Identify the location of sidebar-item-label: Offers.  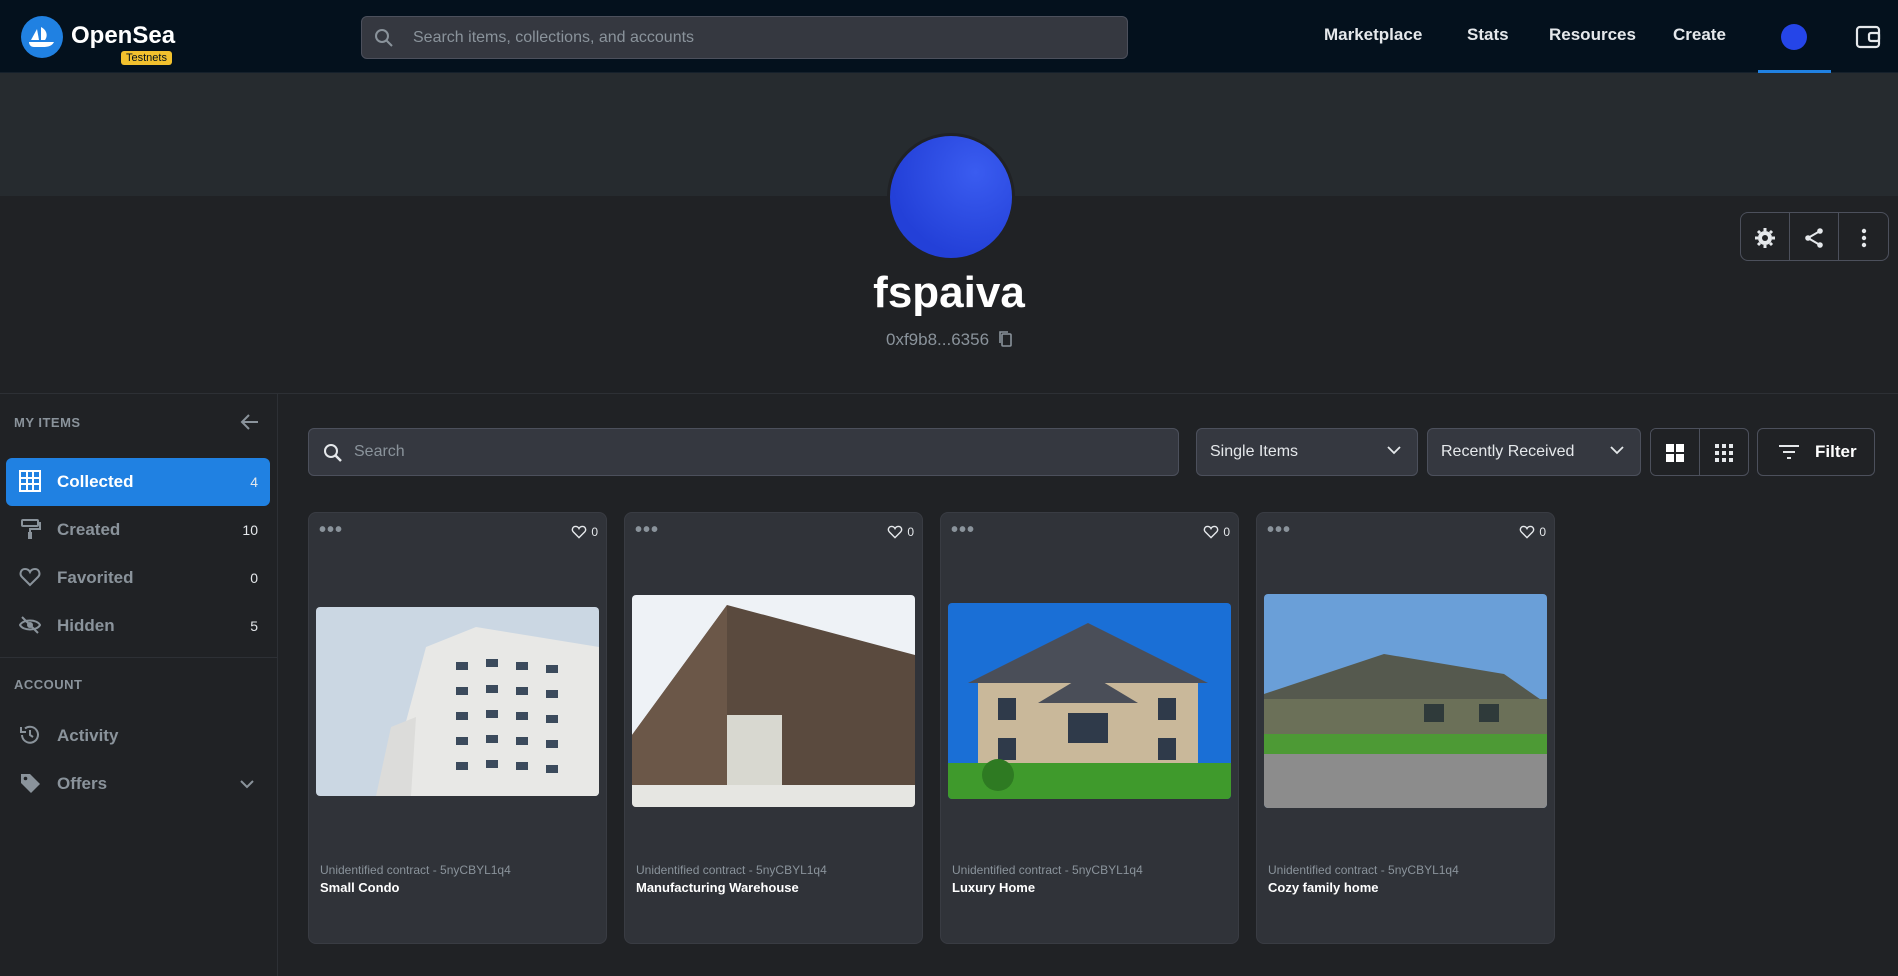
(82, 783).